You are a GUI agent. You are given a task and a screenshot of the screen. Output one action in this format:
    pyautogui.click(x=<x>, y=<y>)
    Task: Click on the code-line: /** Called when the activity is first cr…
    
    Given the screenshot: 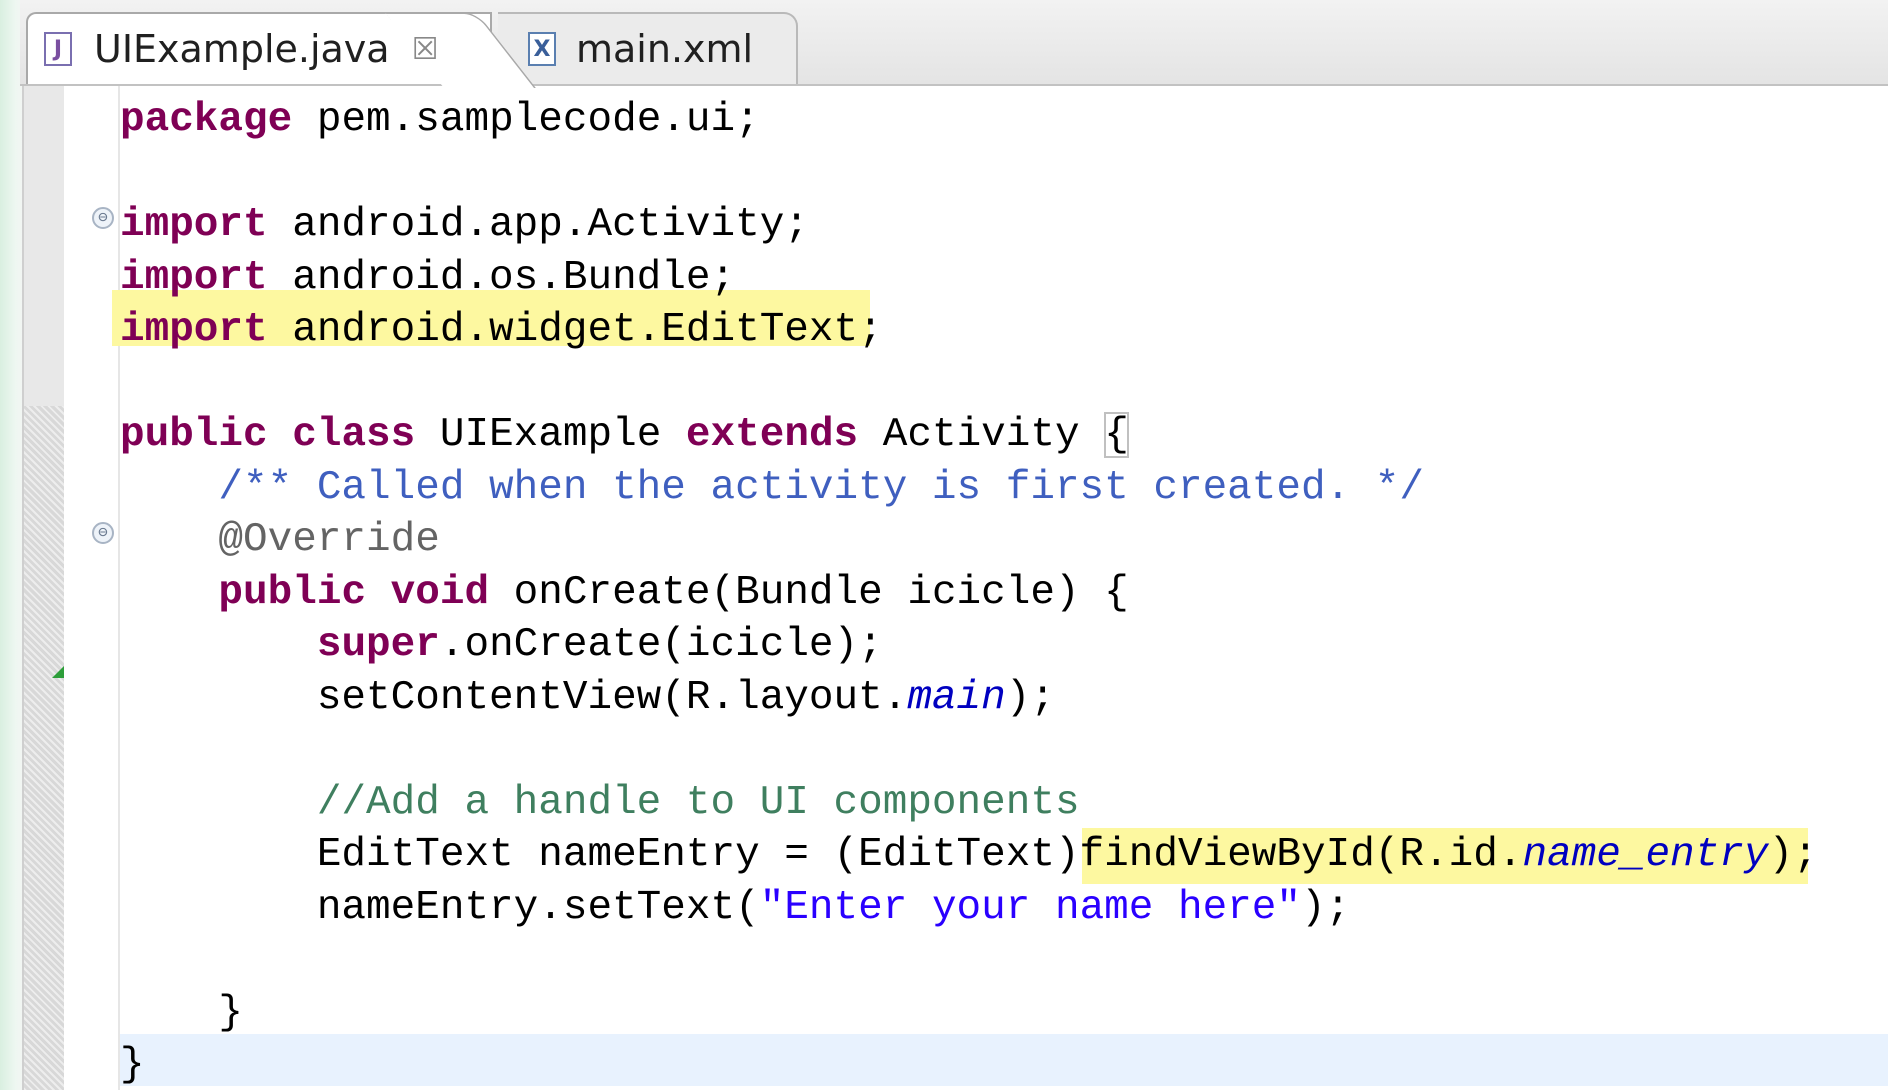 What is the action you would take?
    pyautogui.click(x=969, y=488)
    